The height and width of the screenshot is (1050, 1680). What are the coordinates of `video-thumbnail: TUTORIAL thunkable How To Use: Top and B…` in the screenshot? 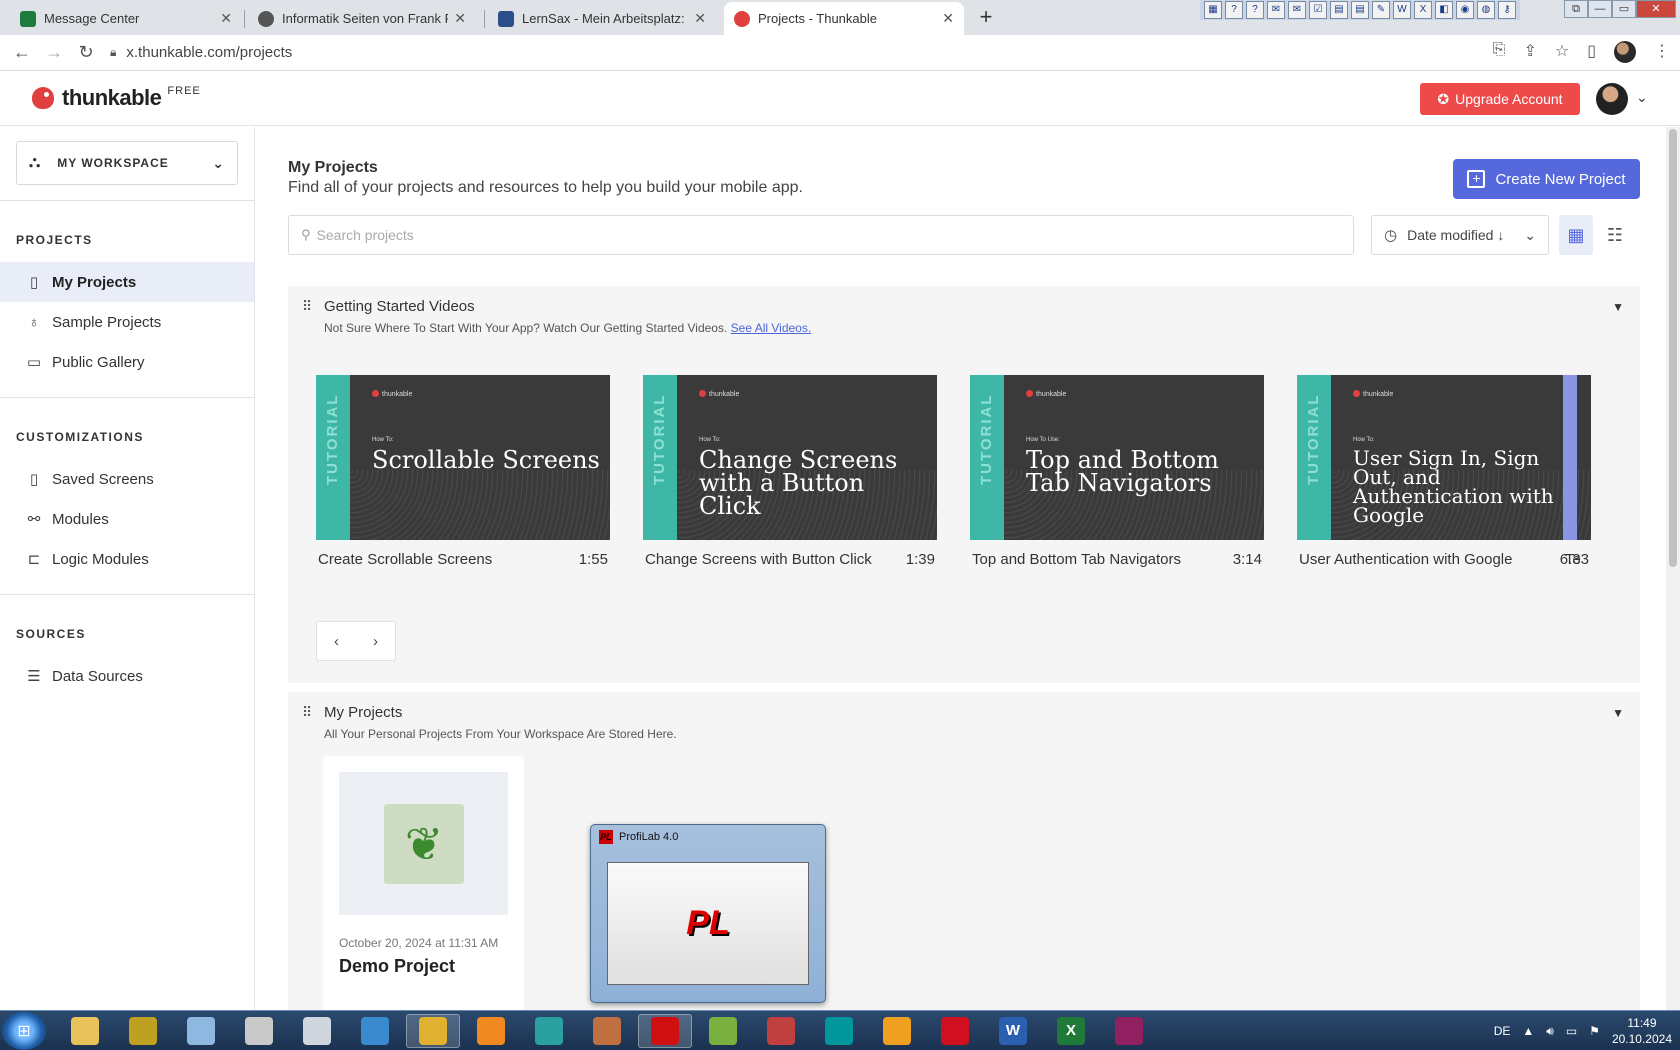 It's located at (1117, 457).